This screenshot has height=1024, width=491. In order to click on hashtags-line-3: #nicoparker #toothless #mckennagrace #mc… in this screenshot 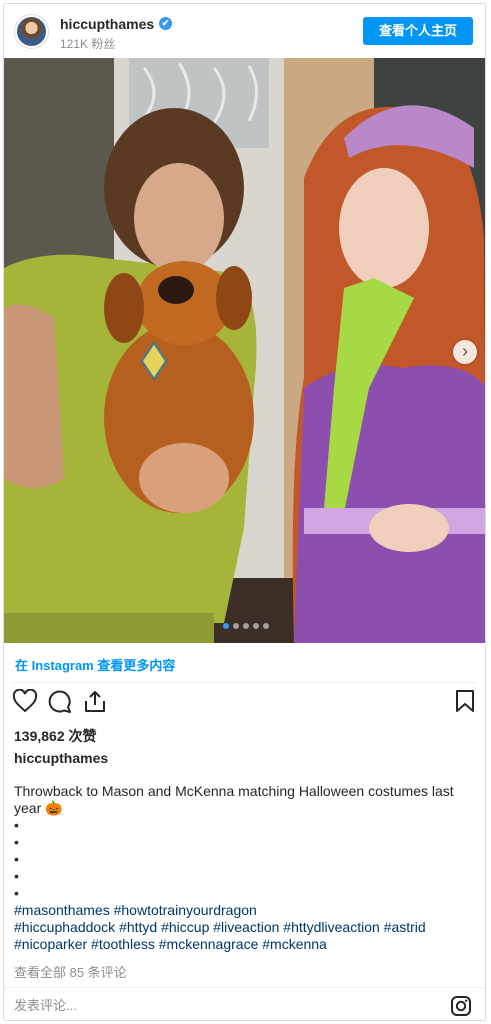, I will do `click(244, 944)`.